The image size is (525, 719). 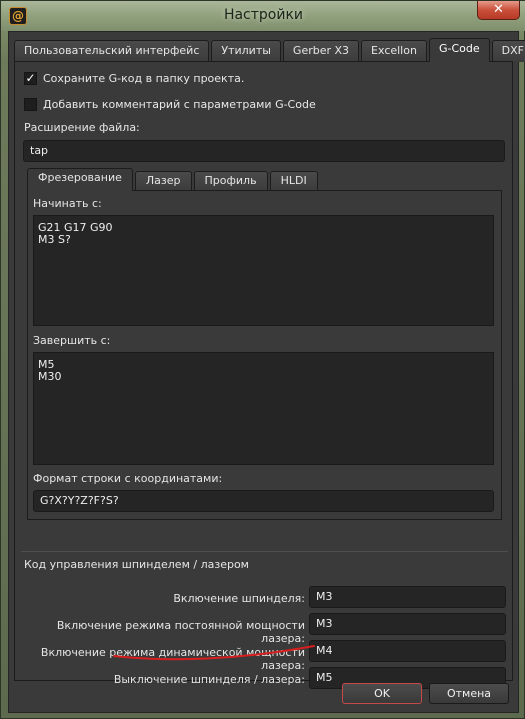 What do you see at coordinates (136, 564) in the screenshot?
I see `spindle-group-title: Код управления шпинделем / лазером` at bounding box center [136, 564].